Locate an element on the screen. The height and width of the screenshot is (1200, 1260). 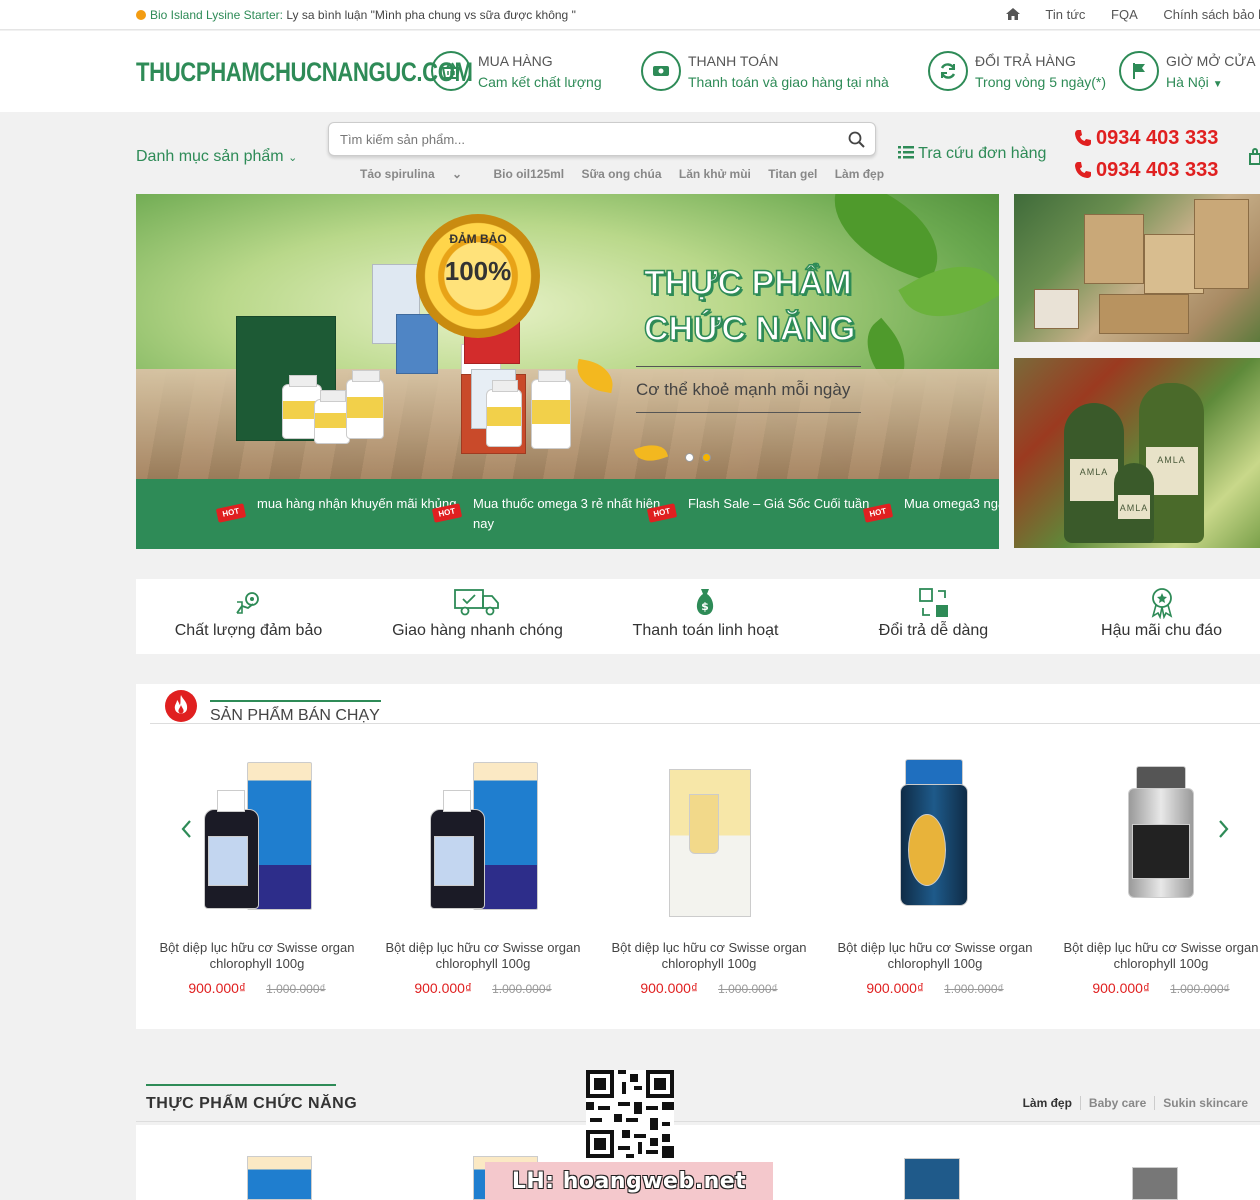
keyword-link: Lăn khử mùi is located at coordinates (715, 174).